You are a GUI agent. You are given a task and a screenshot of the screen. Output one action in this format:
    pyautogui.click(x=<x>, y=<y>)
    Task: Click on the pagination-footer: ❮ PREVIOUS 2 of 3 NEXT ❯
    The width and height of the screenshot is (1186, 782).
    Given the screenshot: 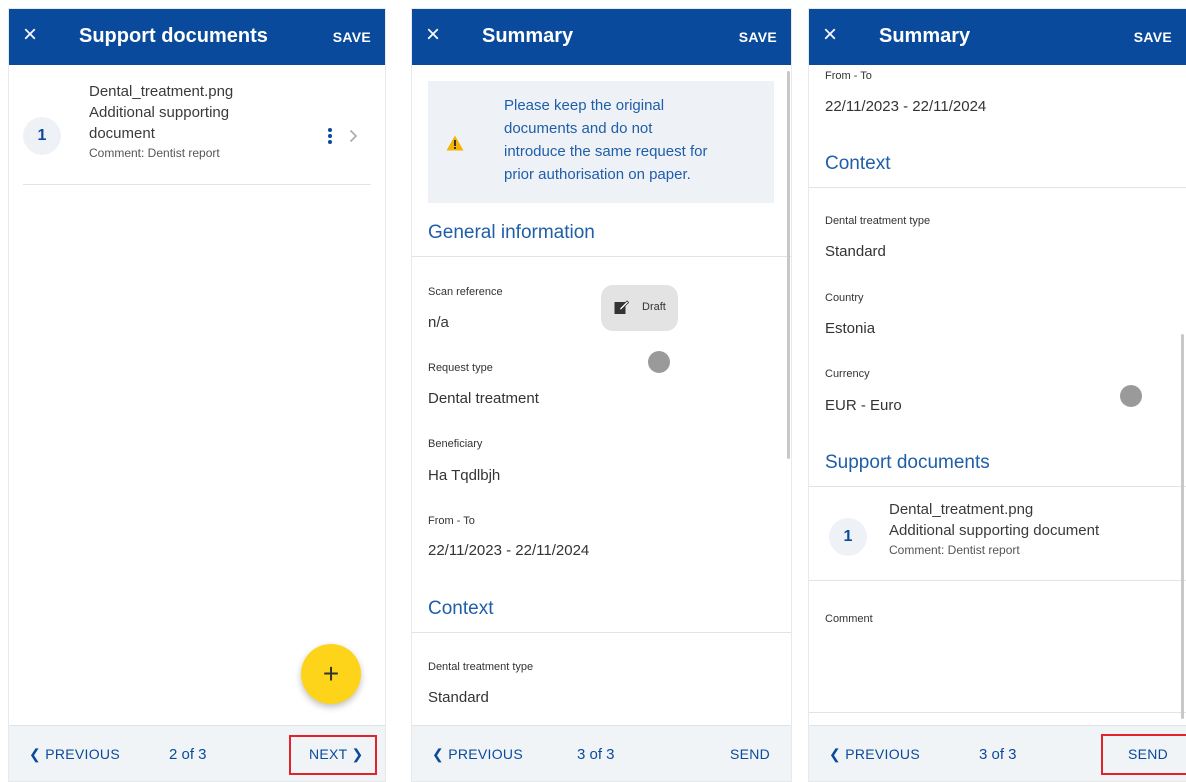 What is the action you would take?
    pyautogui.click(x=197, y=753)
    